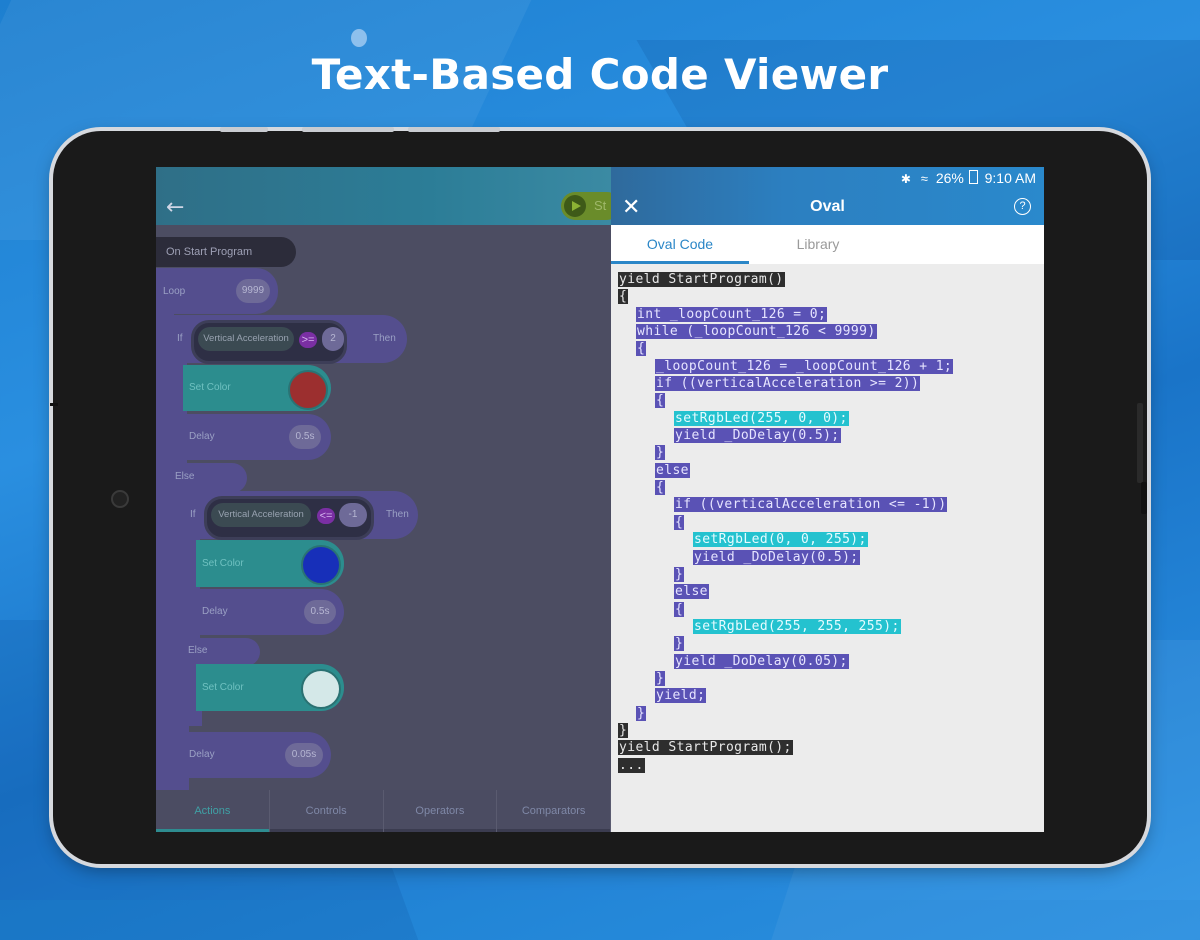 This screenshot has height=940, width=1200. I want to click on code-line: yield;, so click(681, 696).